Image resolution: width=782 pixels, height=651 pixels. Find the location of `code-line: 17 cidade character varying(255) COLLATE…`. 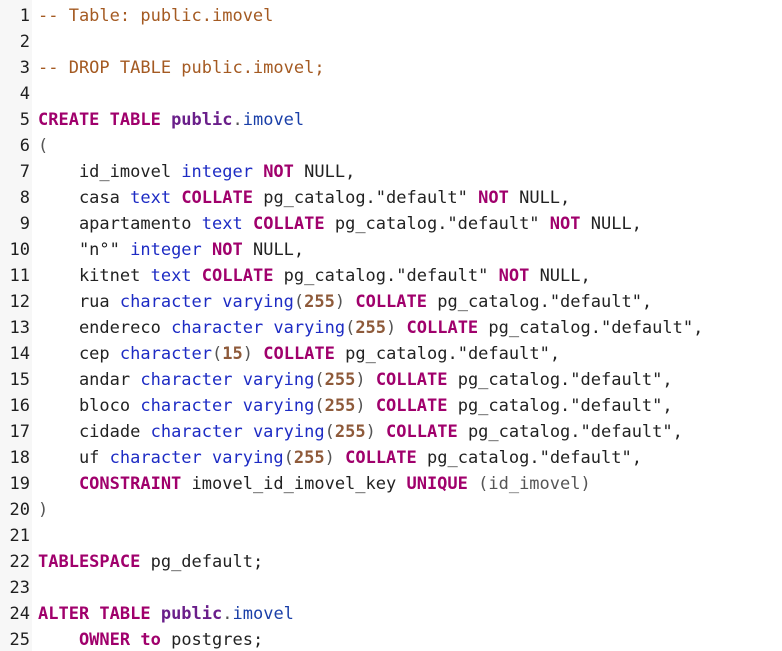

code-line: 17 cidade character varying(255) COLLATE… is located at coordinates (391, 432).